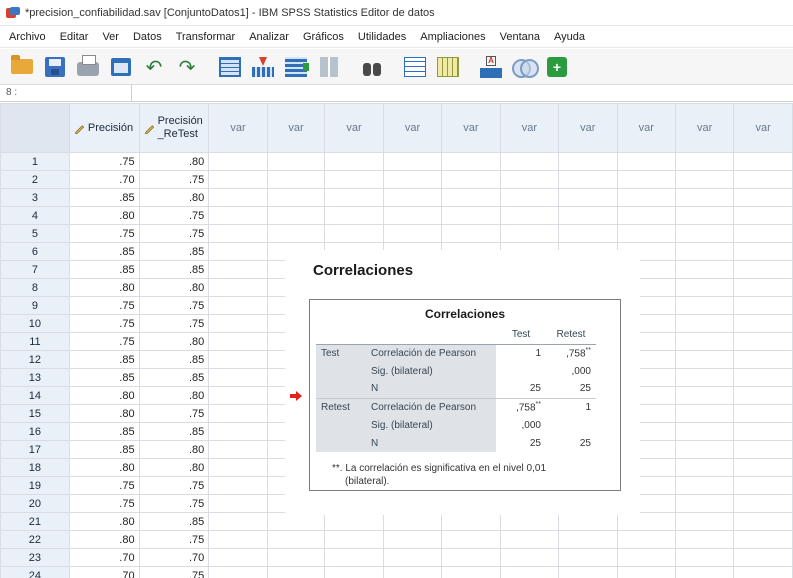  Describe the element at coordinates (35, 323) in the screenshot. I see `row-number: 10` at that location.